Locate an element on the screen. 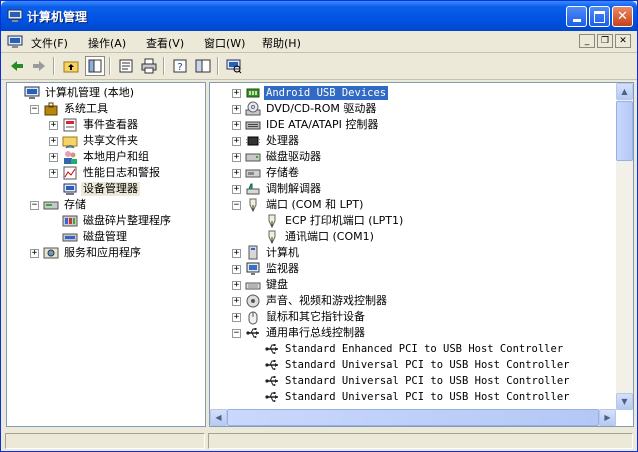  device-tree-item: + 磁盘驱动器 is located at coordinates (277, 157).